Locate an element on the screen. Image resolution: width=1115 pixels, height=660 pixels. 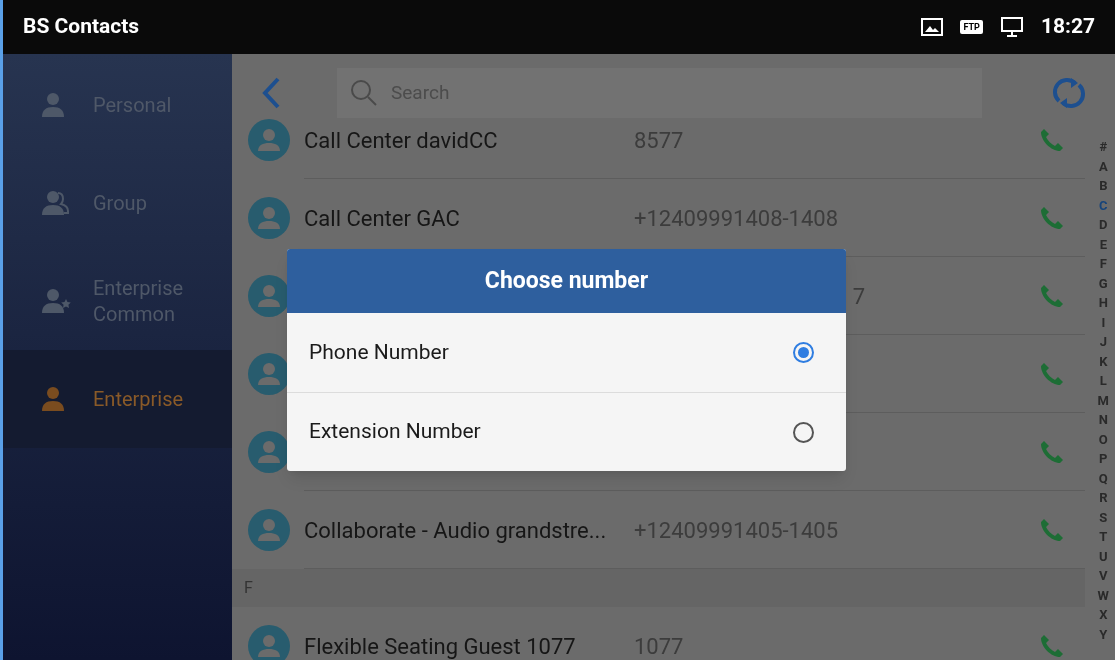
index-letter: W is located at coordinates (1103, 595).